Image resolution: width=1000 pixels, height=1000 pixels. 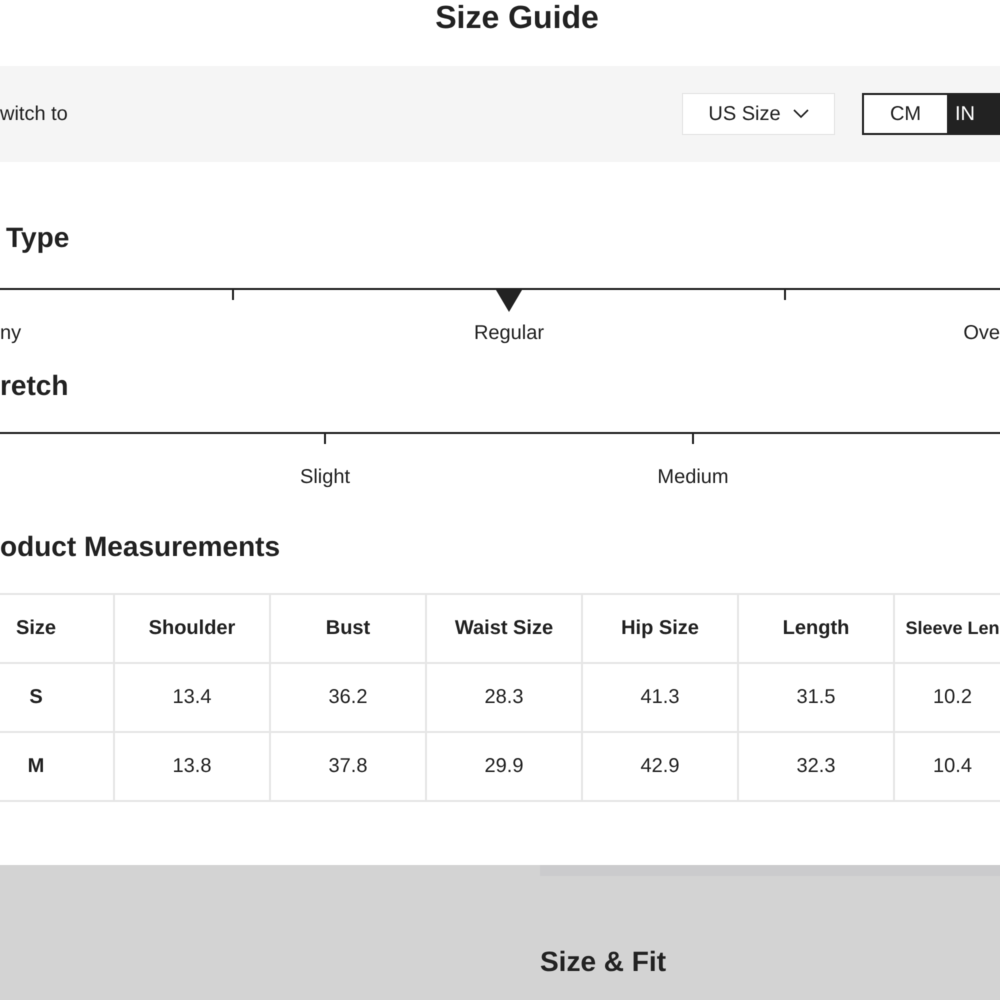 What do you see at coordinates (57, 766) in the screenshot?
I see `table-cell: M` at bounding box center [57, 766].